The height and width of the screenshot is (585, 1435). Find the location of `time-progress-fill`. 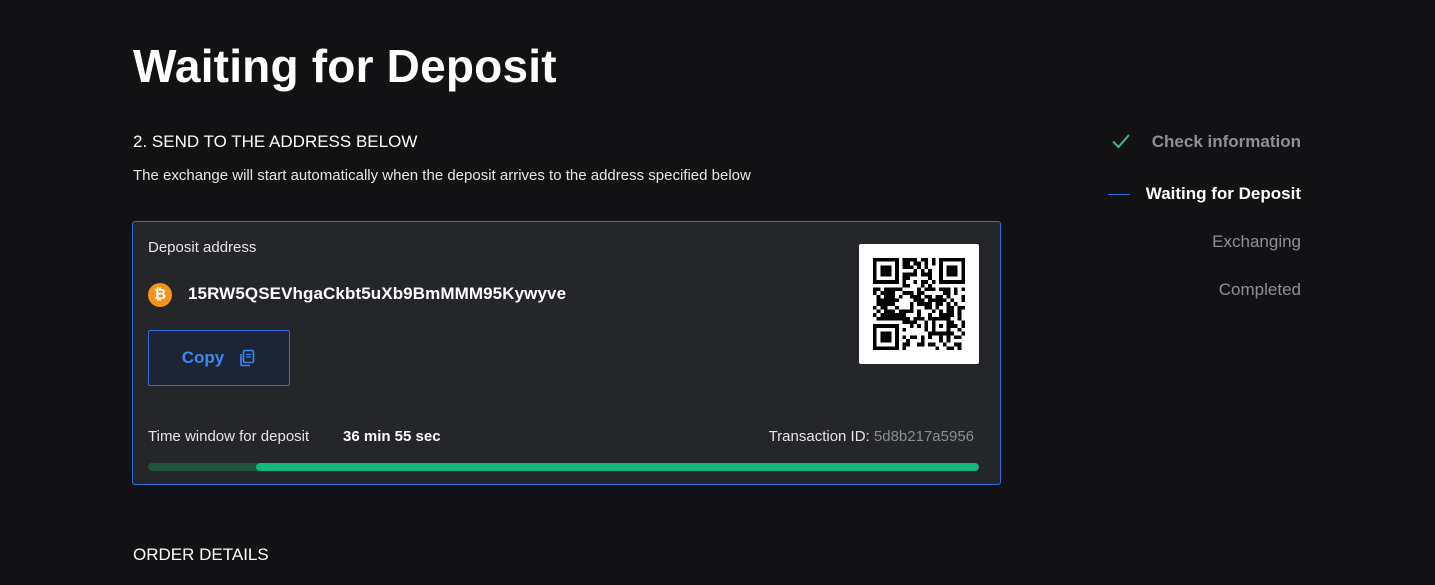

time-progress-fill is located at coordinates (617, 467).